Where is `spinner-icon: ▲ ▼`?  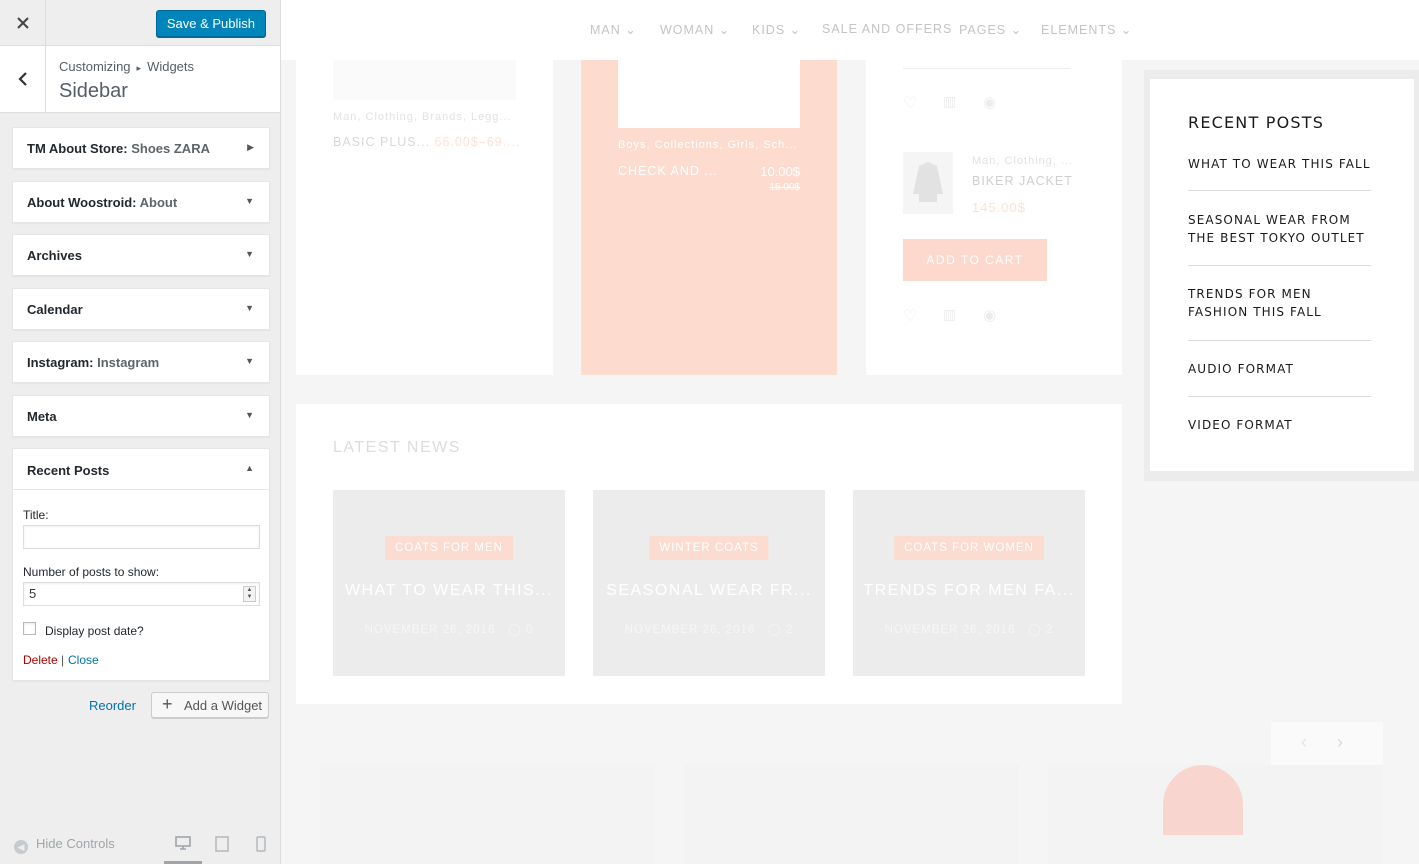
spinner-icon: ▲ ▼ is located at coordinates (249, 594).